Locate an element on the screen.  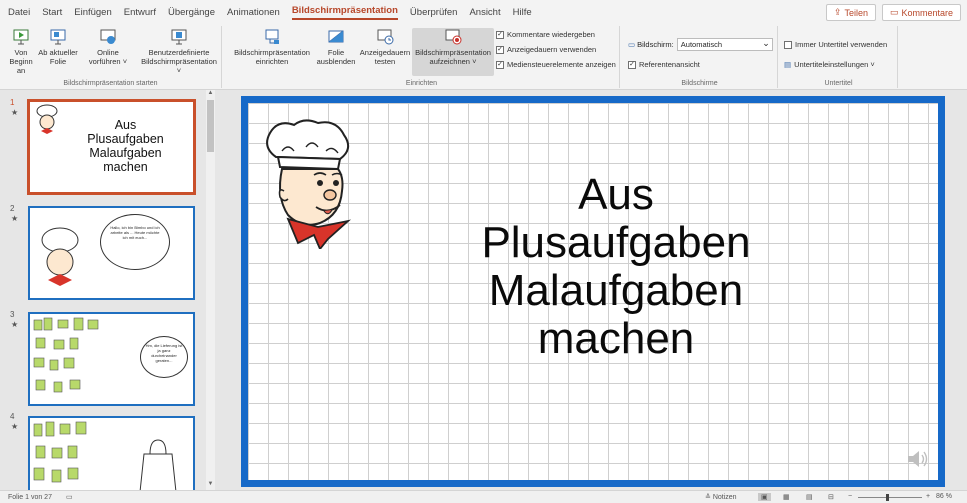
zoom-out-icon: − is located at coordinates (850, 496).